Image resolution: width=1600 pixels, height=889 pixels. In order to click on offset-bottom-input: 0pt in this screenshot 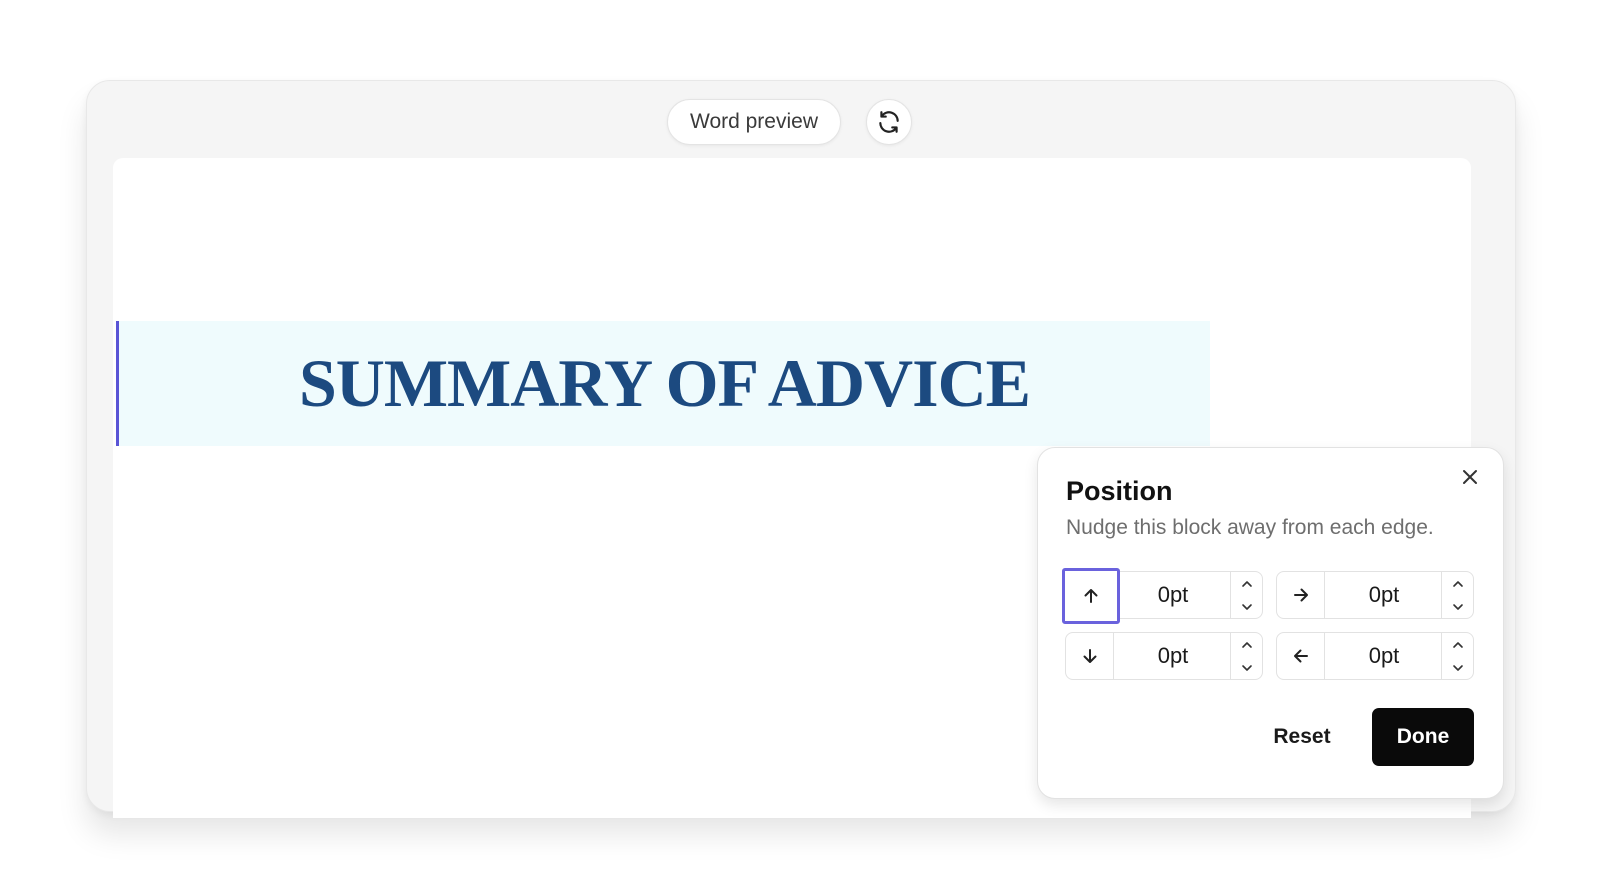, I will do `click(1173, 656)`.